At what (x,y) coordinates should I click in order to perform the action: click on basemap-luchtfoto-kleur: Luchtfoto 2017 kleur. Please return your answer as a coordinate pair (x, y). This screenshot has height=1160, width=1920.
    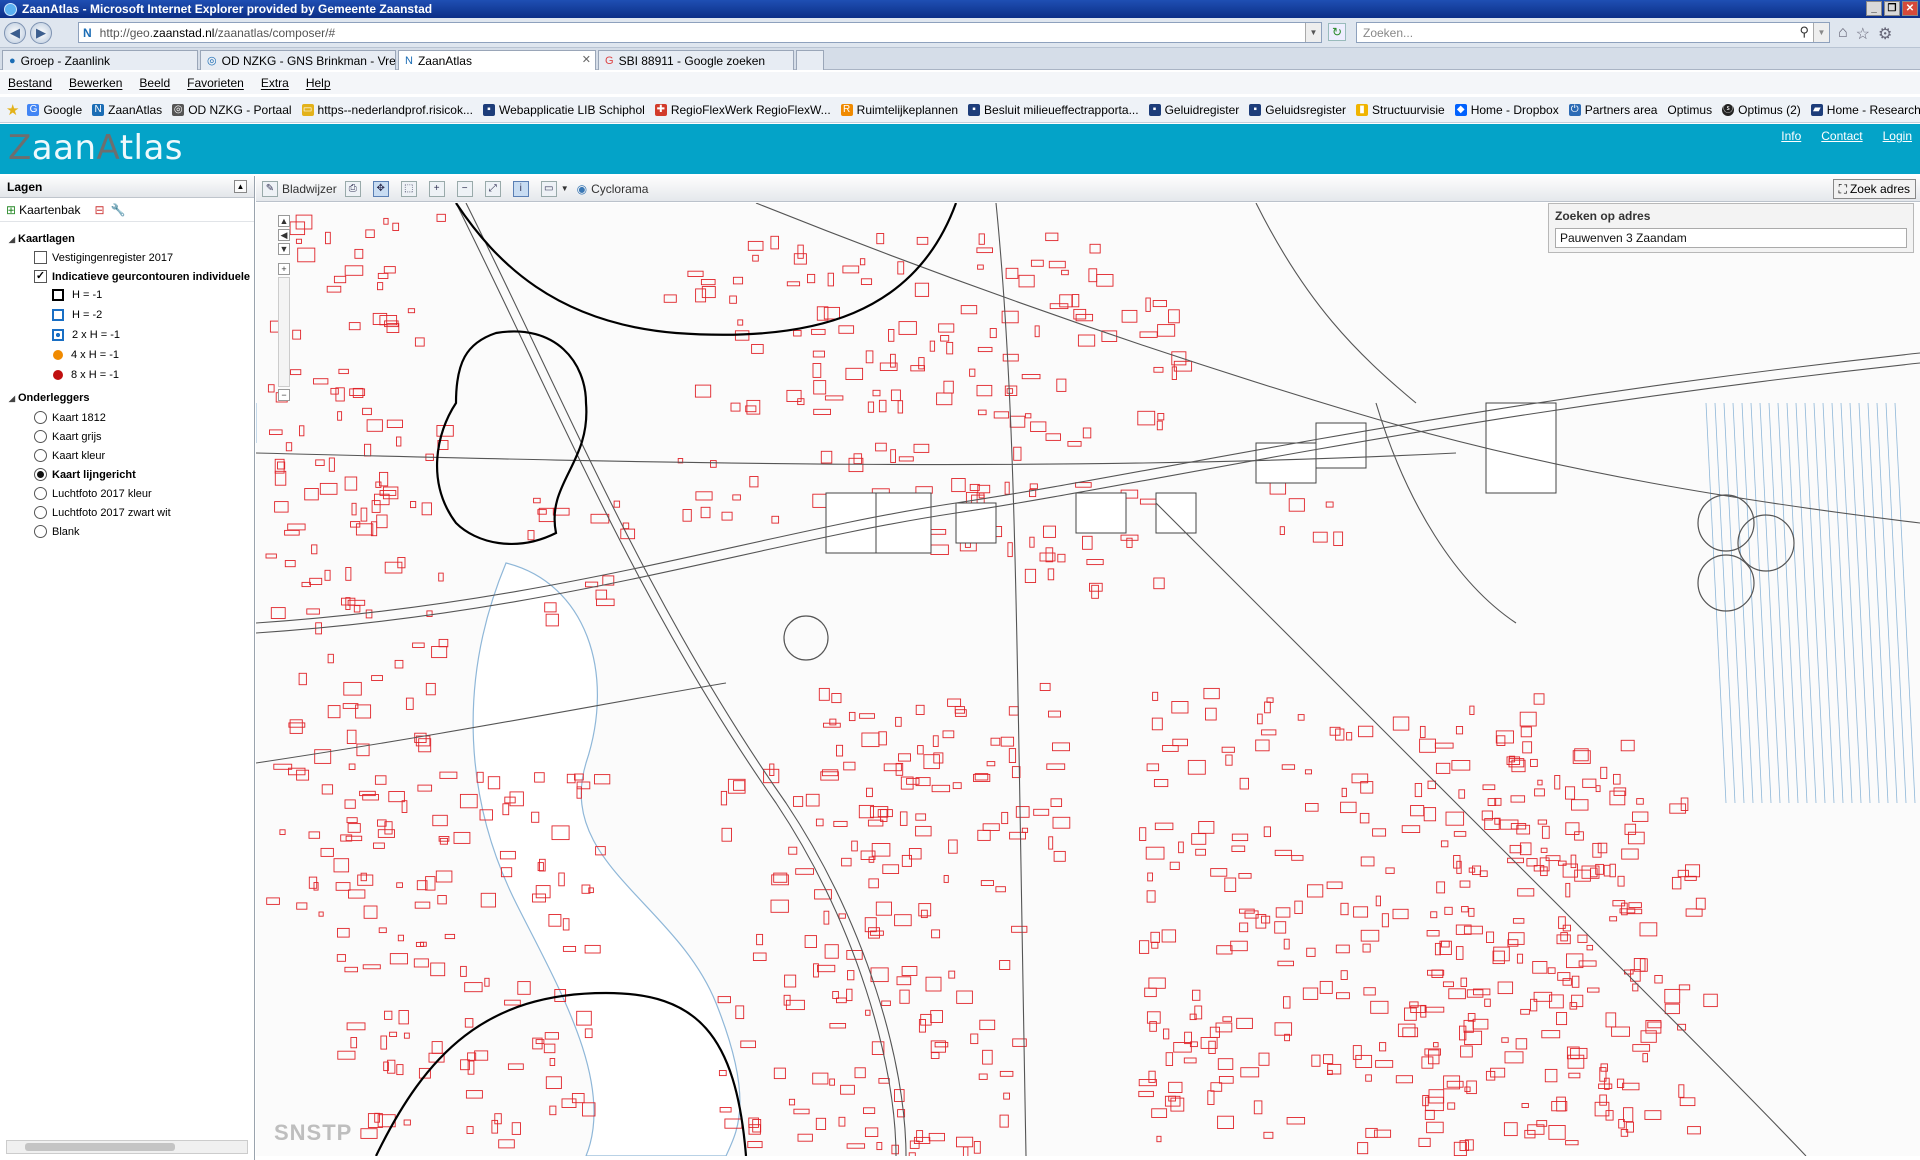
    Looking at the image, I should click on (93, 493).